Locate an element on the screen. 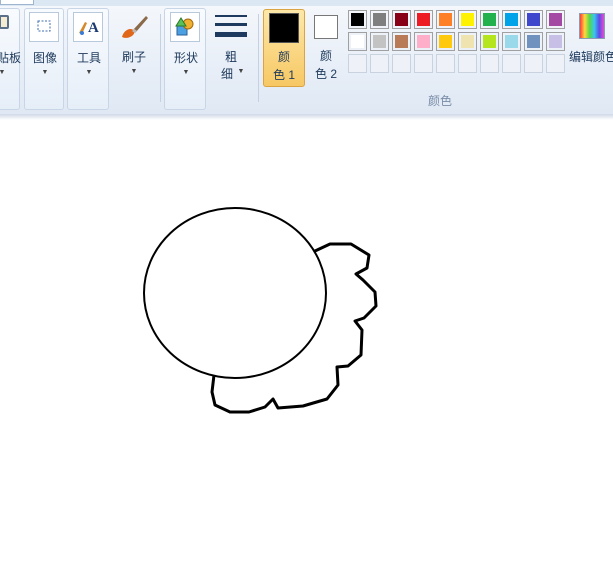 The height and width of the screenshot is (566, 613). color-1-swatch is located at coordinates (284, 28).